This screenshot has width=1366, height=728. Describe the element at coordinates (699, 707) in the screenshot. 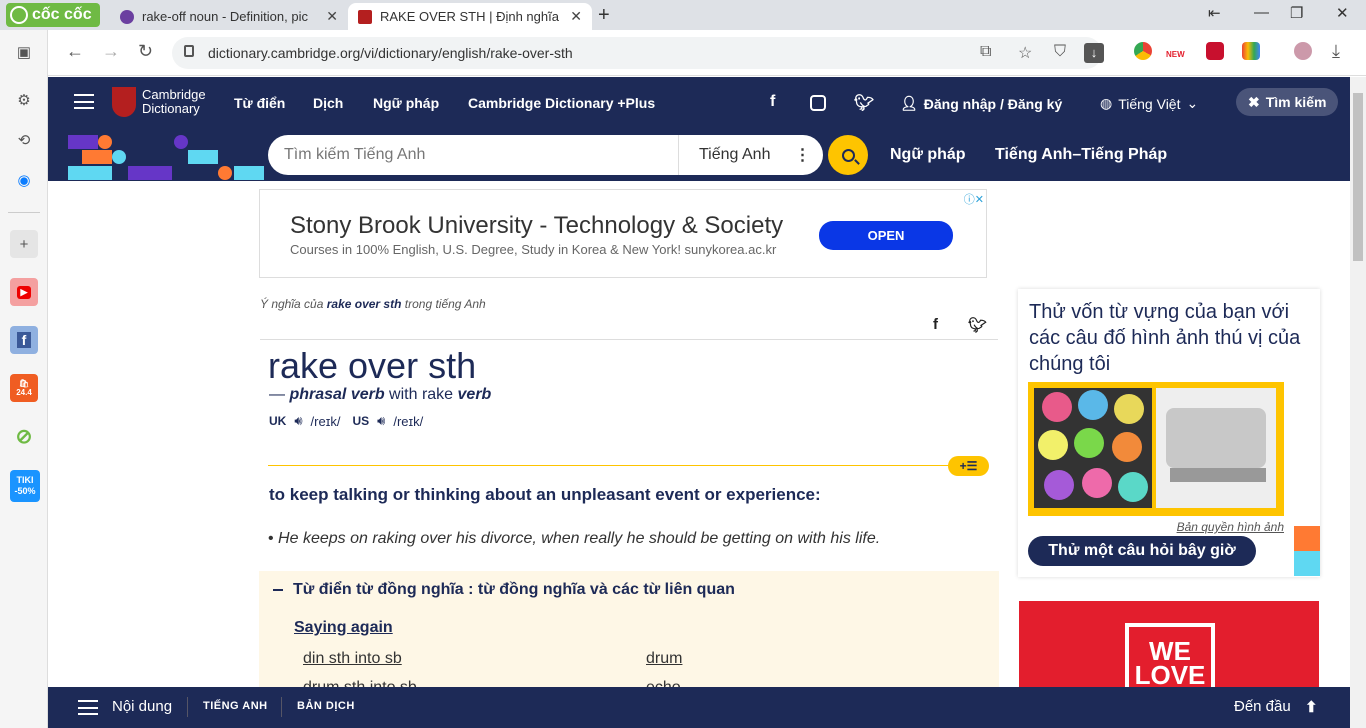

I see `bottom-bar: Nội dung TIẾNG ANH BẢN DỊCH Đến đầu ⬆︎` at that location.